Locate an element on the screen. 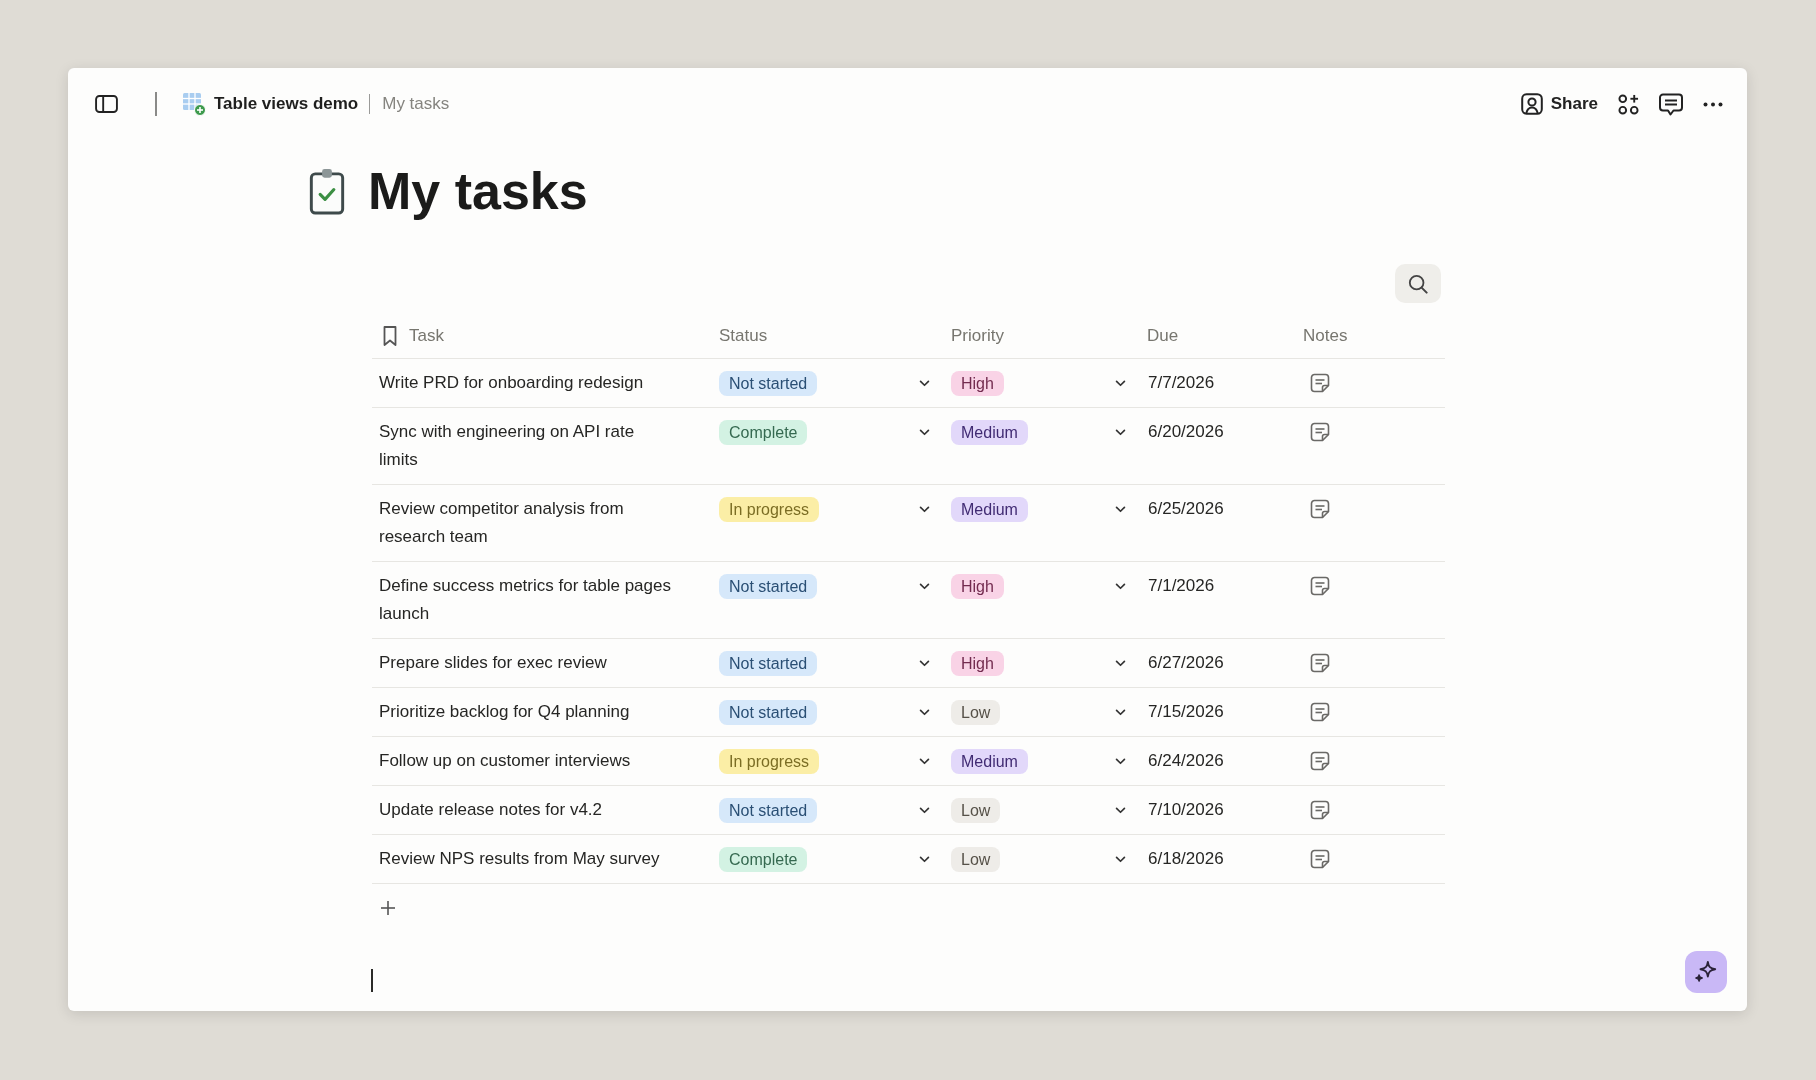 This screenshot has width=1816, height=1080. search-button is located at coordinates (1418, 283).